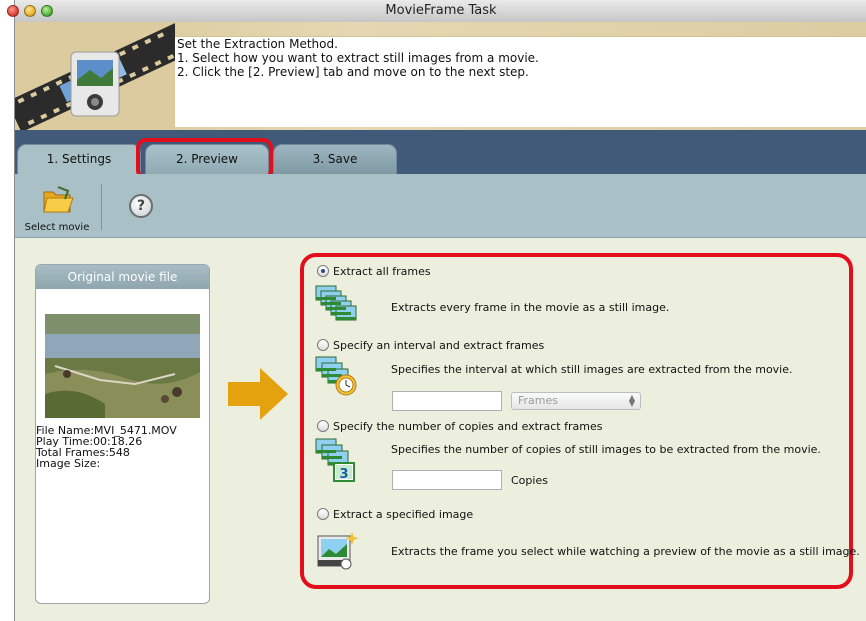 This screenshot has width=866, height=621. What do you see at coordinates (440, 152) in the screenshot?
I see `tab-strip: 1. Settings 2. Preview 3. Save` at bounding box center [440, 152].